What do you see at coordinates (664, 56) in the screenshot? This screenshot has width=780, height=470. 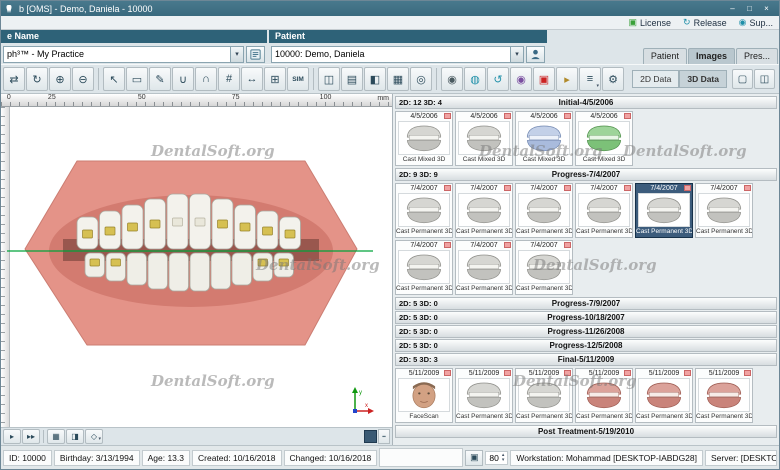 I see `tab-patient: Patient` at bounding box center [664, 56].